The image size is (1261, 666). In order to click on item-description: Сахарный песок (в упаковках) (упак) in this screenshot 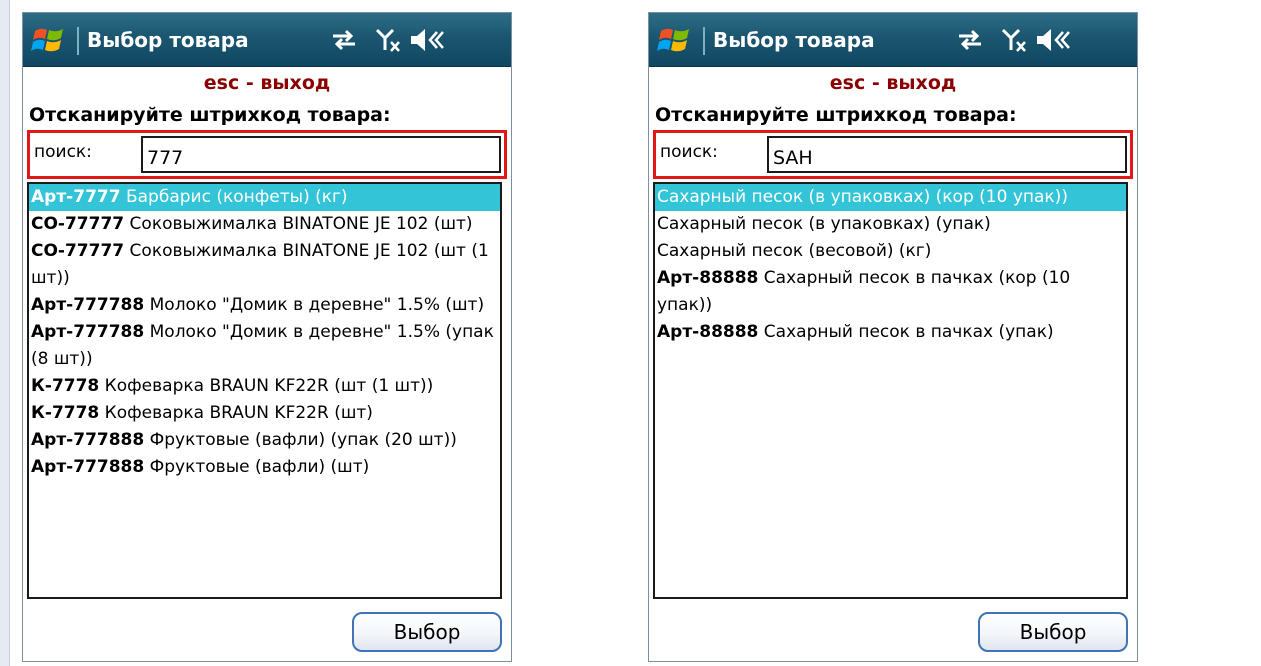, I will do `click(824, 224)`.